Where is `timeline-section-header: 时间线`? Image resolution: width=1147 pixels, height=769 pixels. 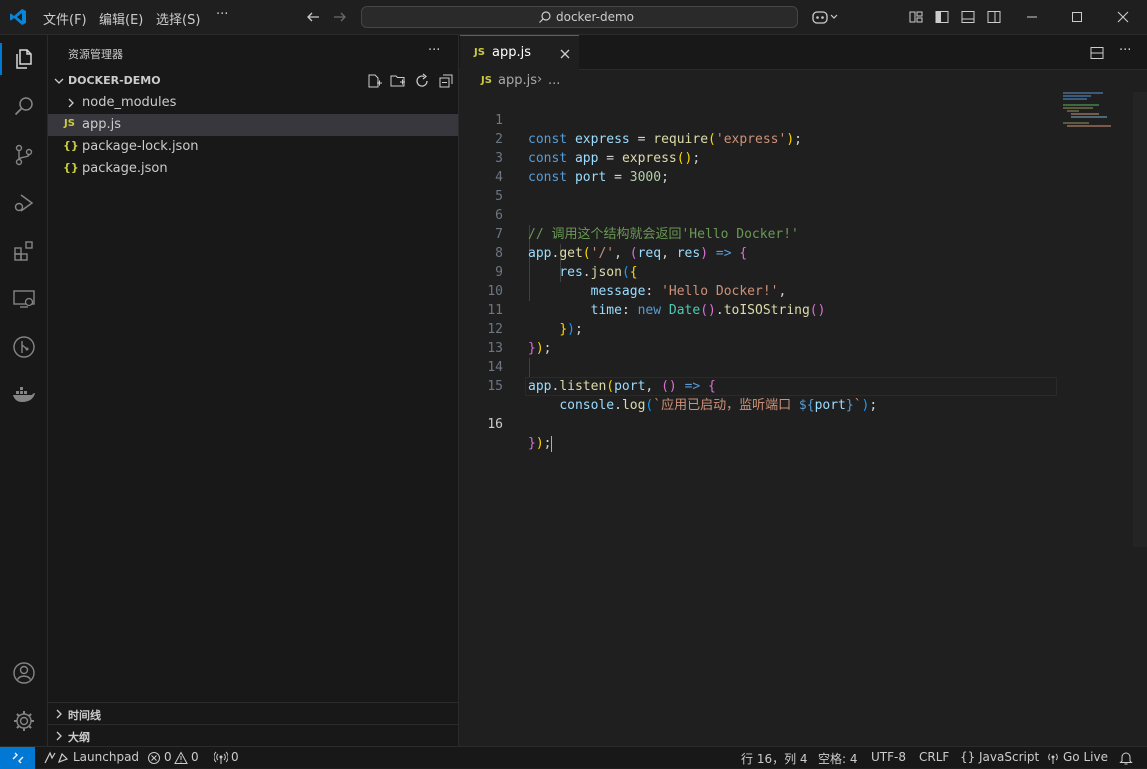
timeline-section-header: 时间线 is located at coordinates (253, 713).